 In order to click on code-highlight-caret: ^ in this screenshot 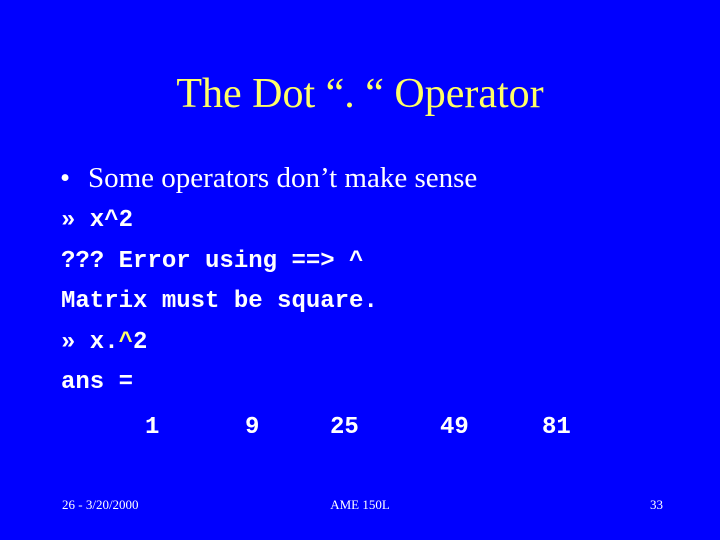, I will do `click(126, 342)`.